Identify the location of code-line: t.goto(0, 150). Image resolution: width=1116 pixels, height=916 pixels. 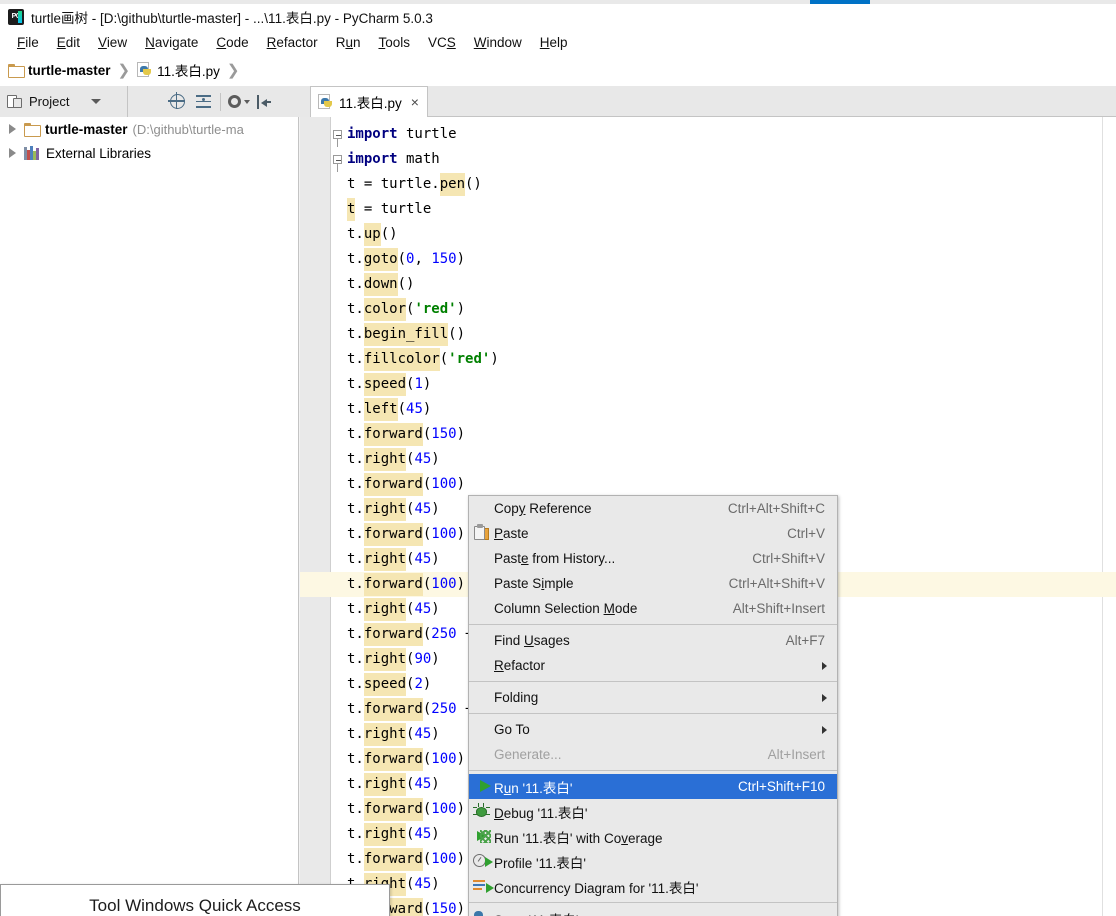
(404, 259).